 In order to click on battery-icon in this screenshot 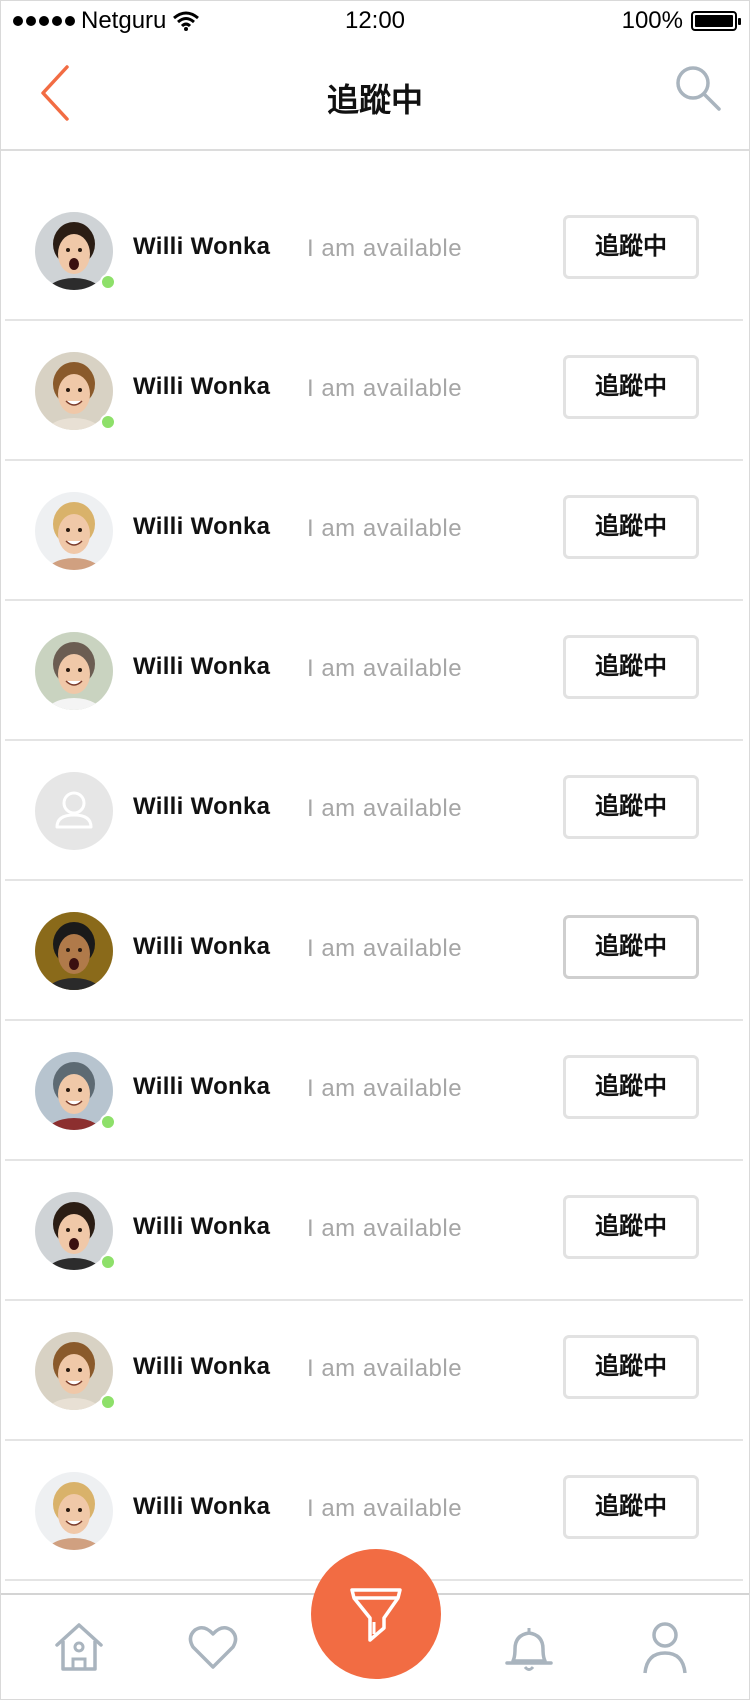, I will do `click(716, 21)`.